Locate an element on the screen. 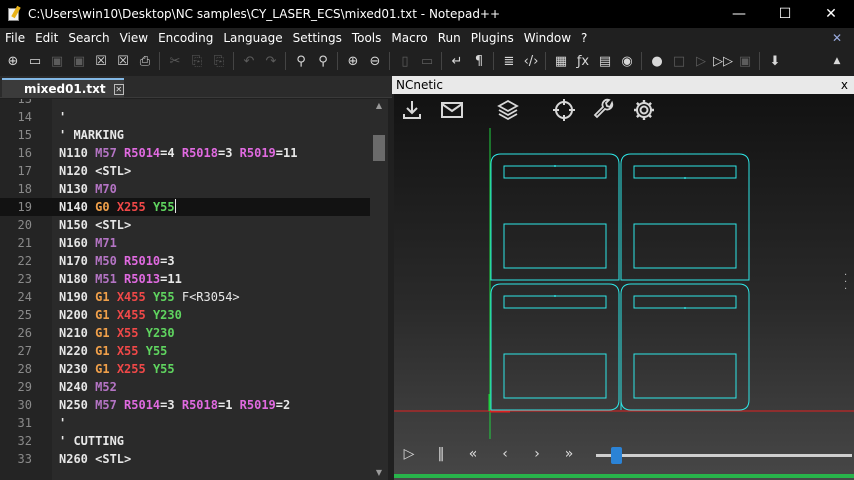 This screenshot has width=854, height=480. code-line: 26 N210 G1 X55 Y230 is located at coordinates (185, 333).